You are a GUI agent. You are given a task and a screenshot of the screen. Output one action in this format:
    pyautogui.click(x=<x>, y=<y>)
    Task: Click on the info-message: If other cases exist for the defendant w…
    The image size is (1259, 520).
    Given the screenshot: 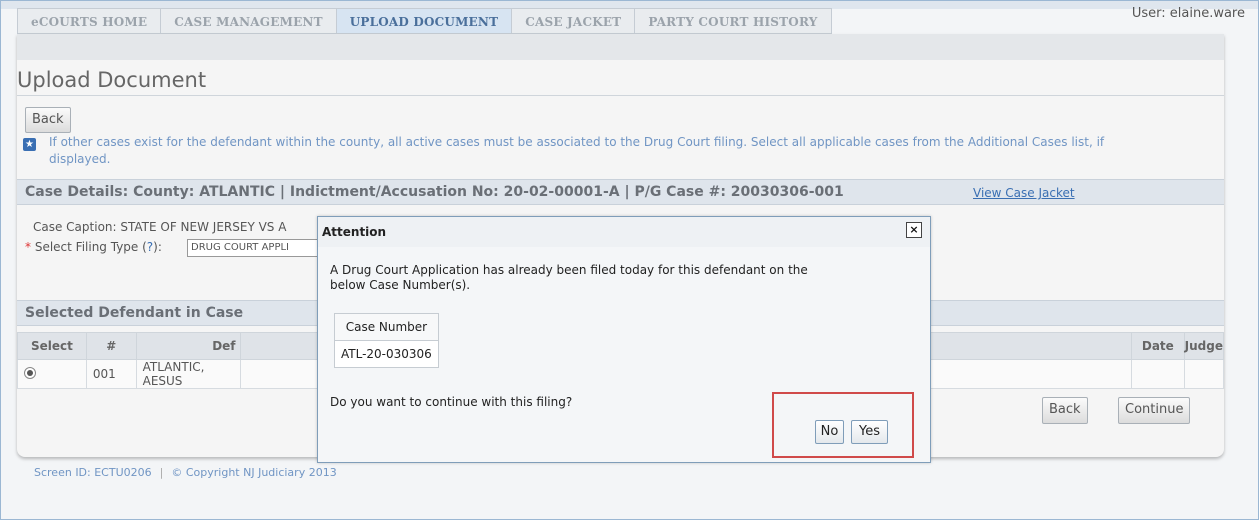 What is the action you would take?
    pyautogui.click(x=634, y=151)
    